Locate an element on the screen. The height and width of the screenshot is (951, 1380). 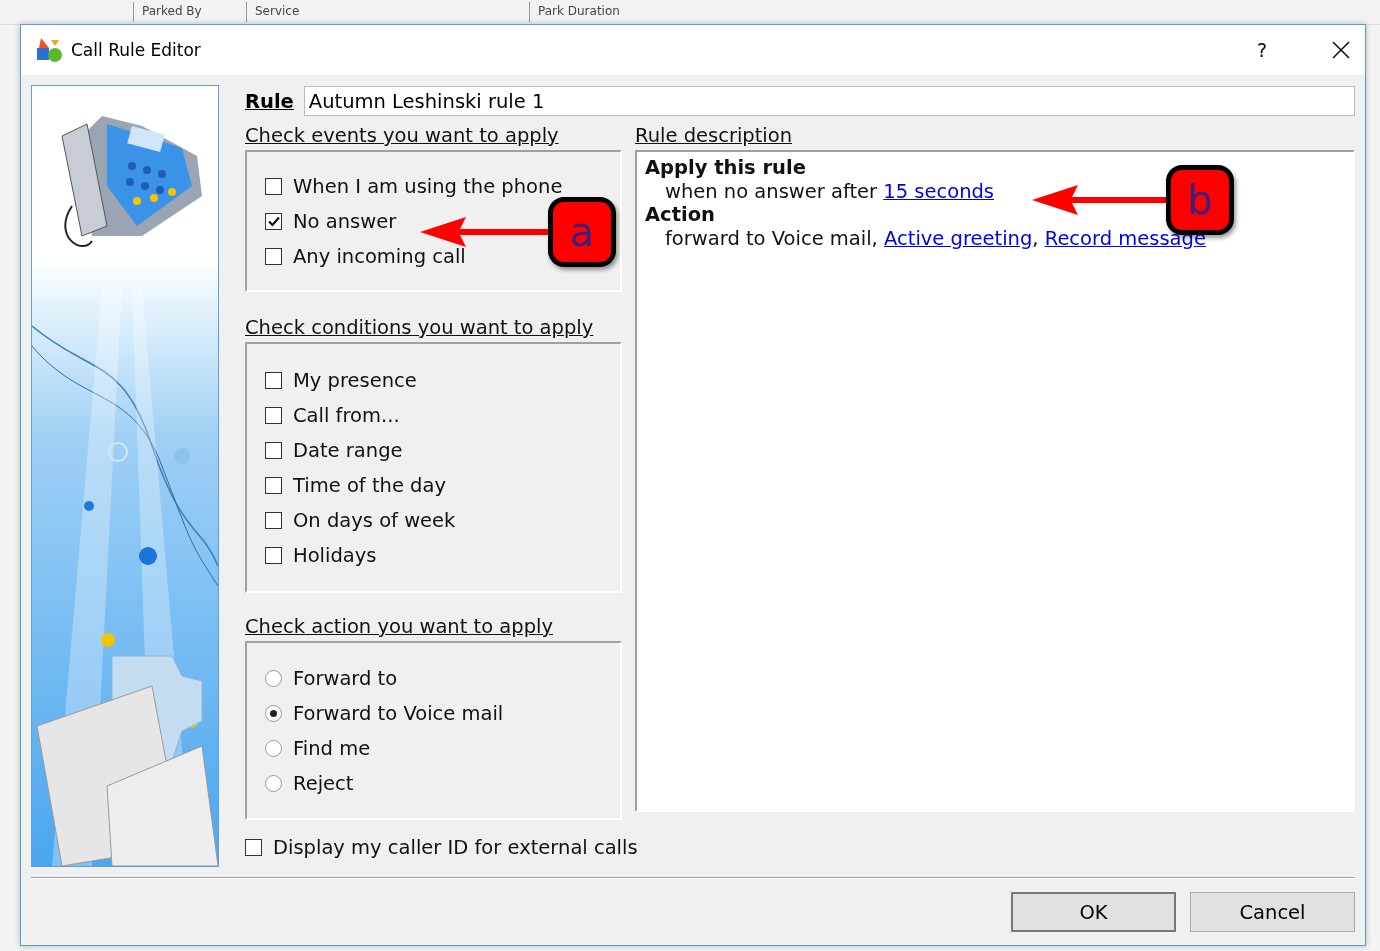
rule-name-field: Autumn Leshinski rule 1 is located at coordinates (829, 101).